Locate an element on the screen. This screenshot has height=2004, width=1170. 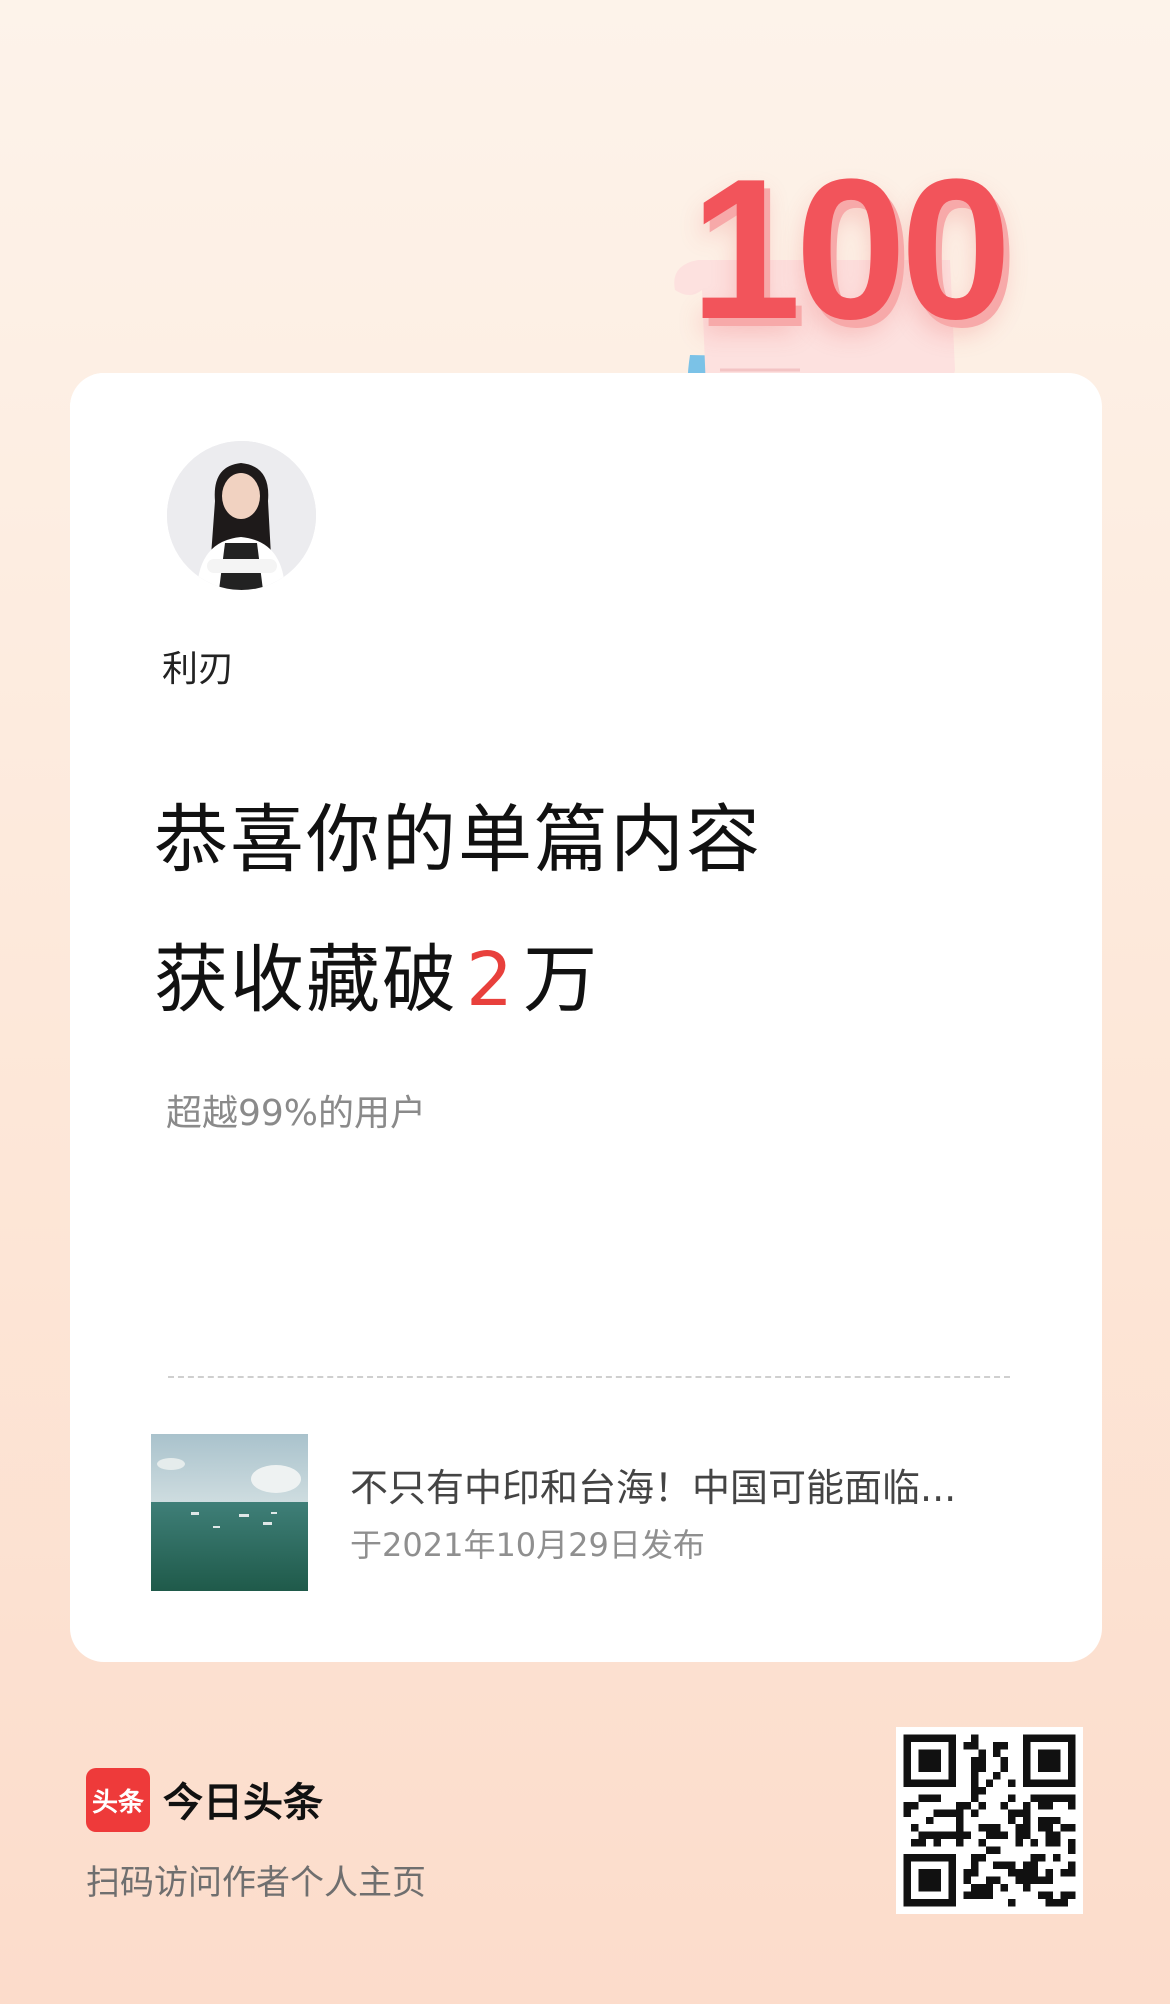
card-tab is located at coordinates (305, 413).